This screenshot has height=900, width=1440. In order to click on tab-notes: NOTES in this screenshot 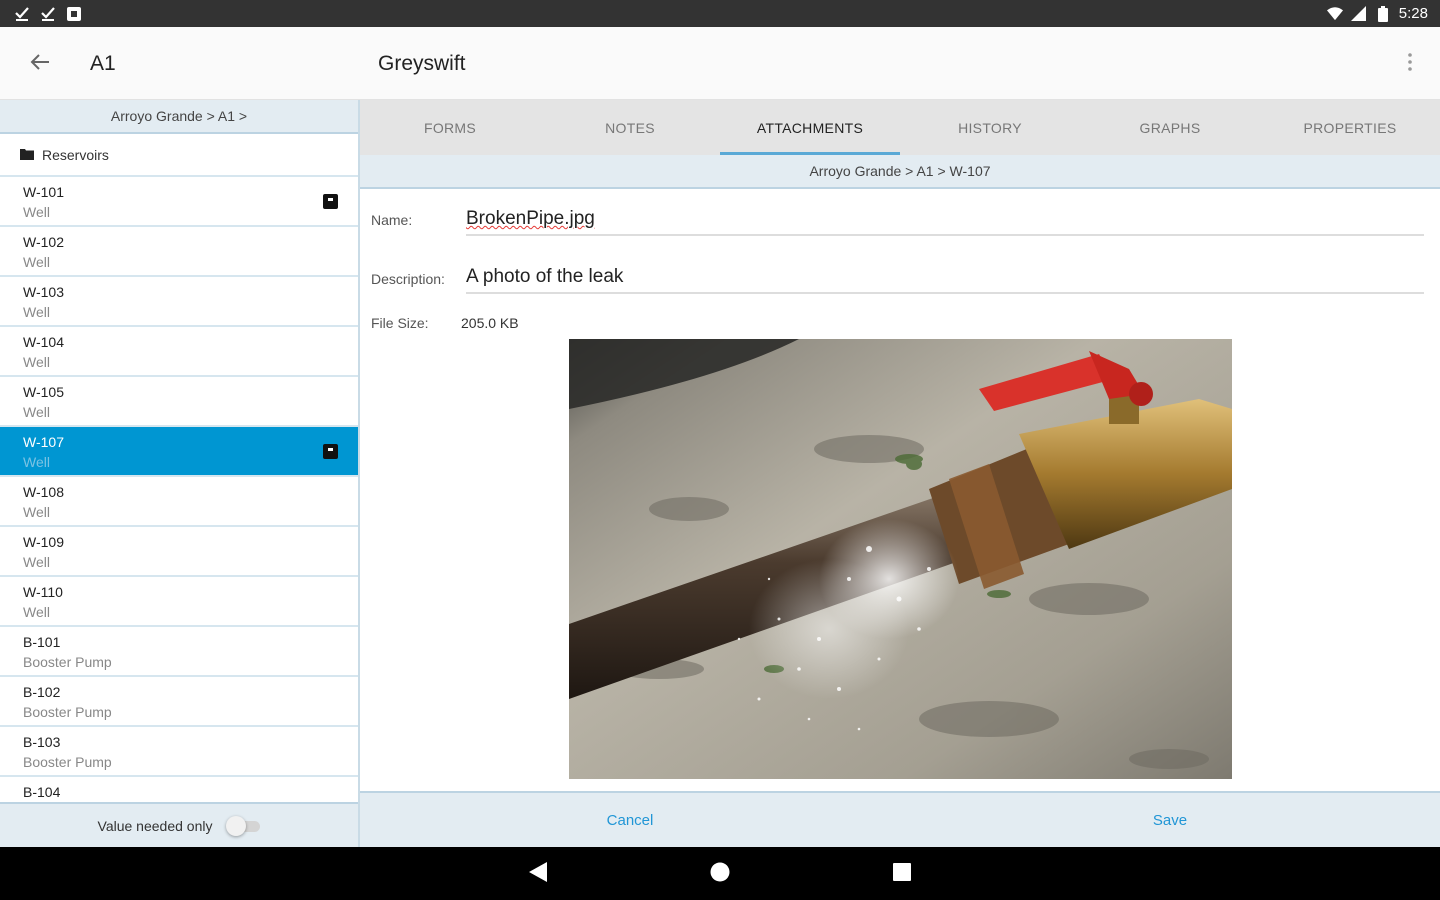, I will do `click(630, 127)`.